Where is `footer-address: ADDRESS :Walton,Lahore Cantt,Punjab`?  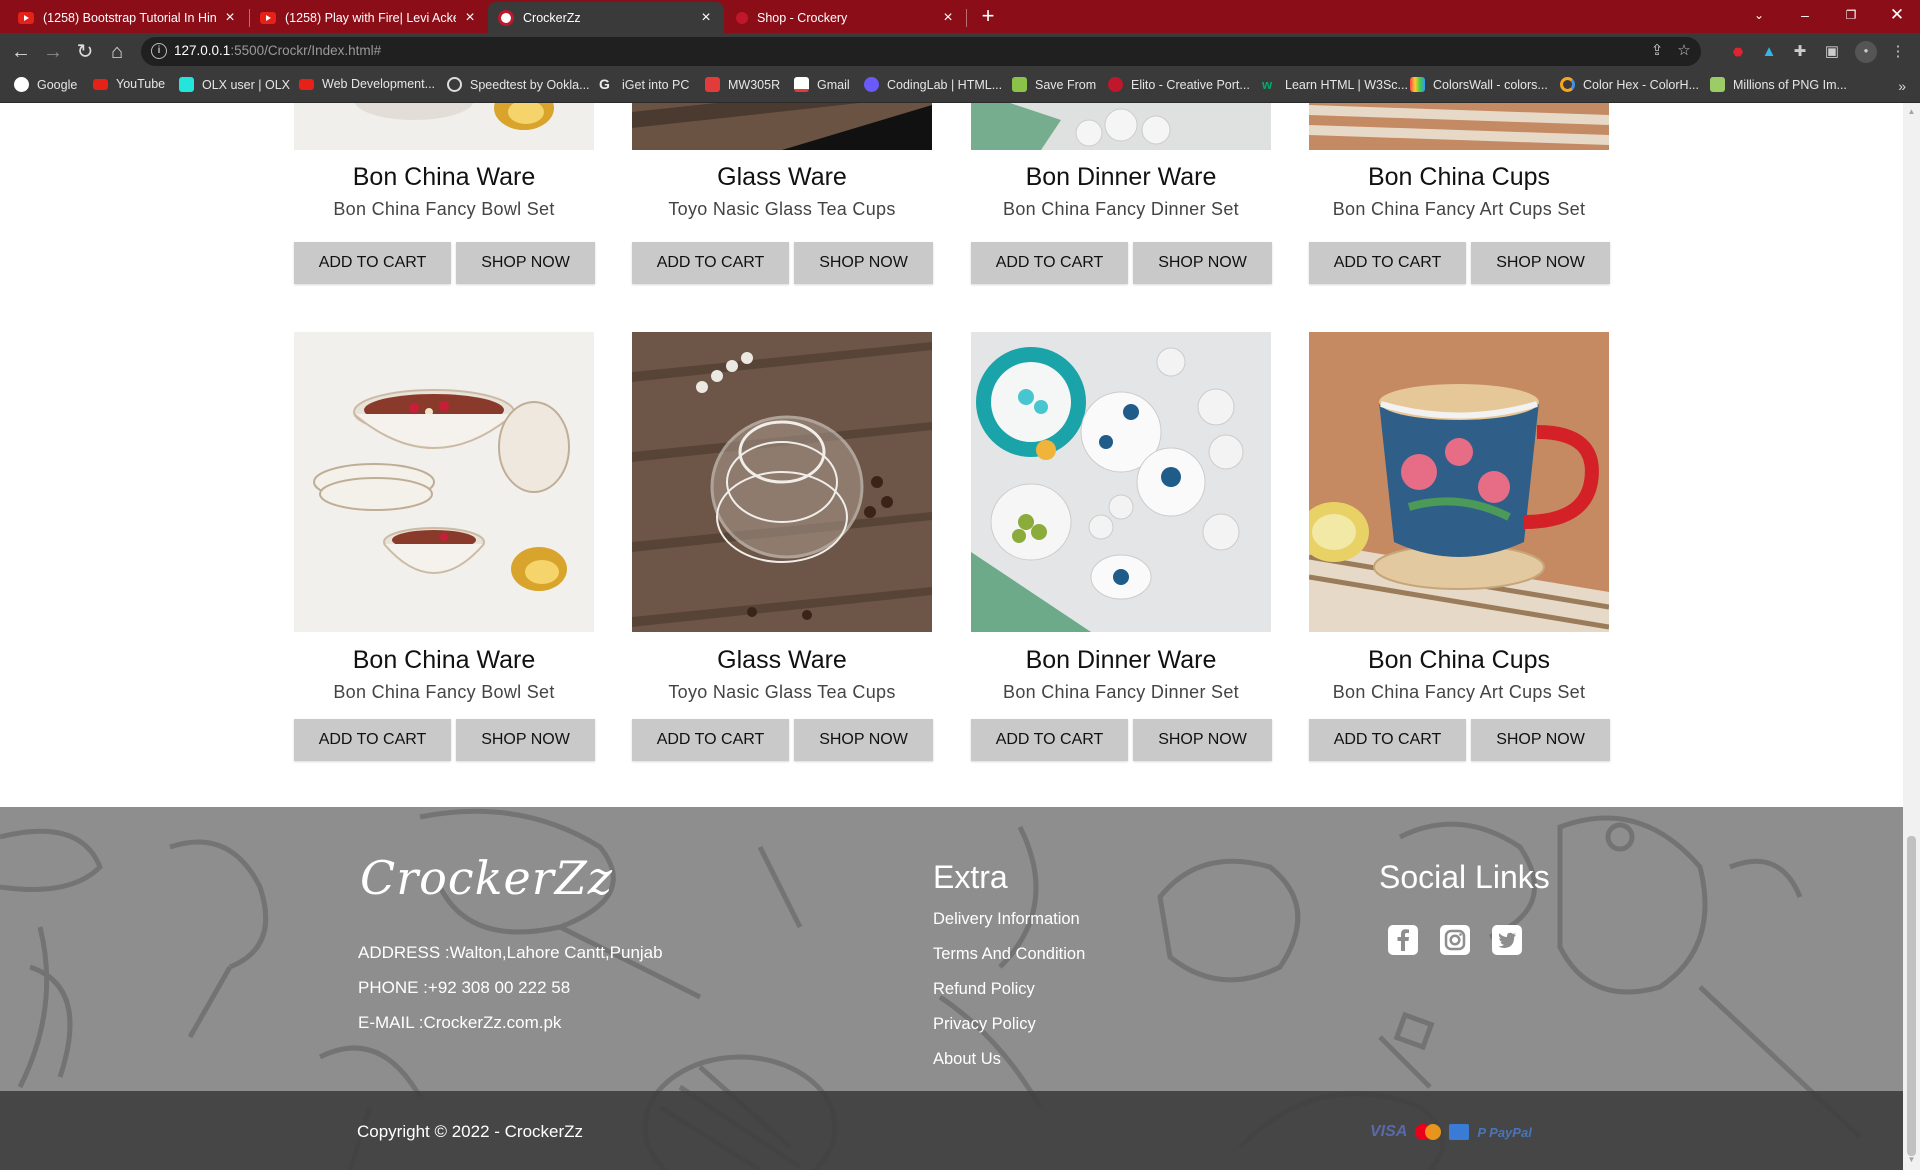 footer-address: ADDRESS :Walton,Lahore Cantt,Punjab is located at coordinates (510, 952).